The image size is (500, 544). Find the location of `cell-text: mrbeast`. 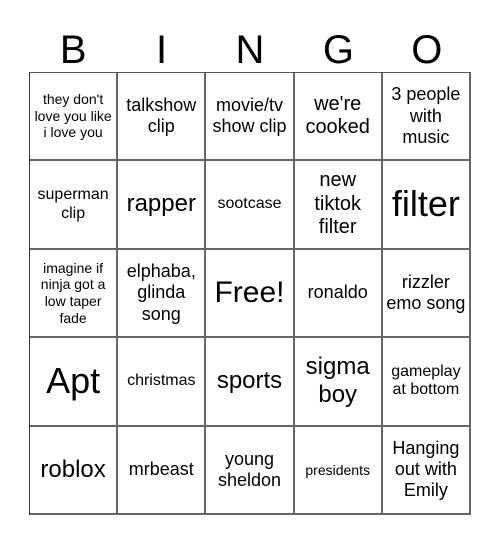

cell-text: mrbeast is located at coordinates (161, 469).